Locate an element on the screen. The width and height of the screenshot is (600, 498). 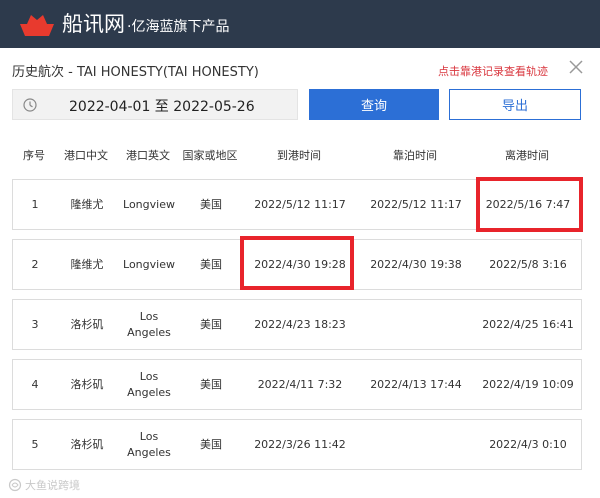
app-header: 船讯网 ·亿海蓝旗下产品 is located at coordinates (300, 24).